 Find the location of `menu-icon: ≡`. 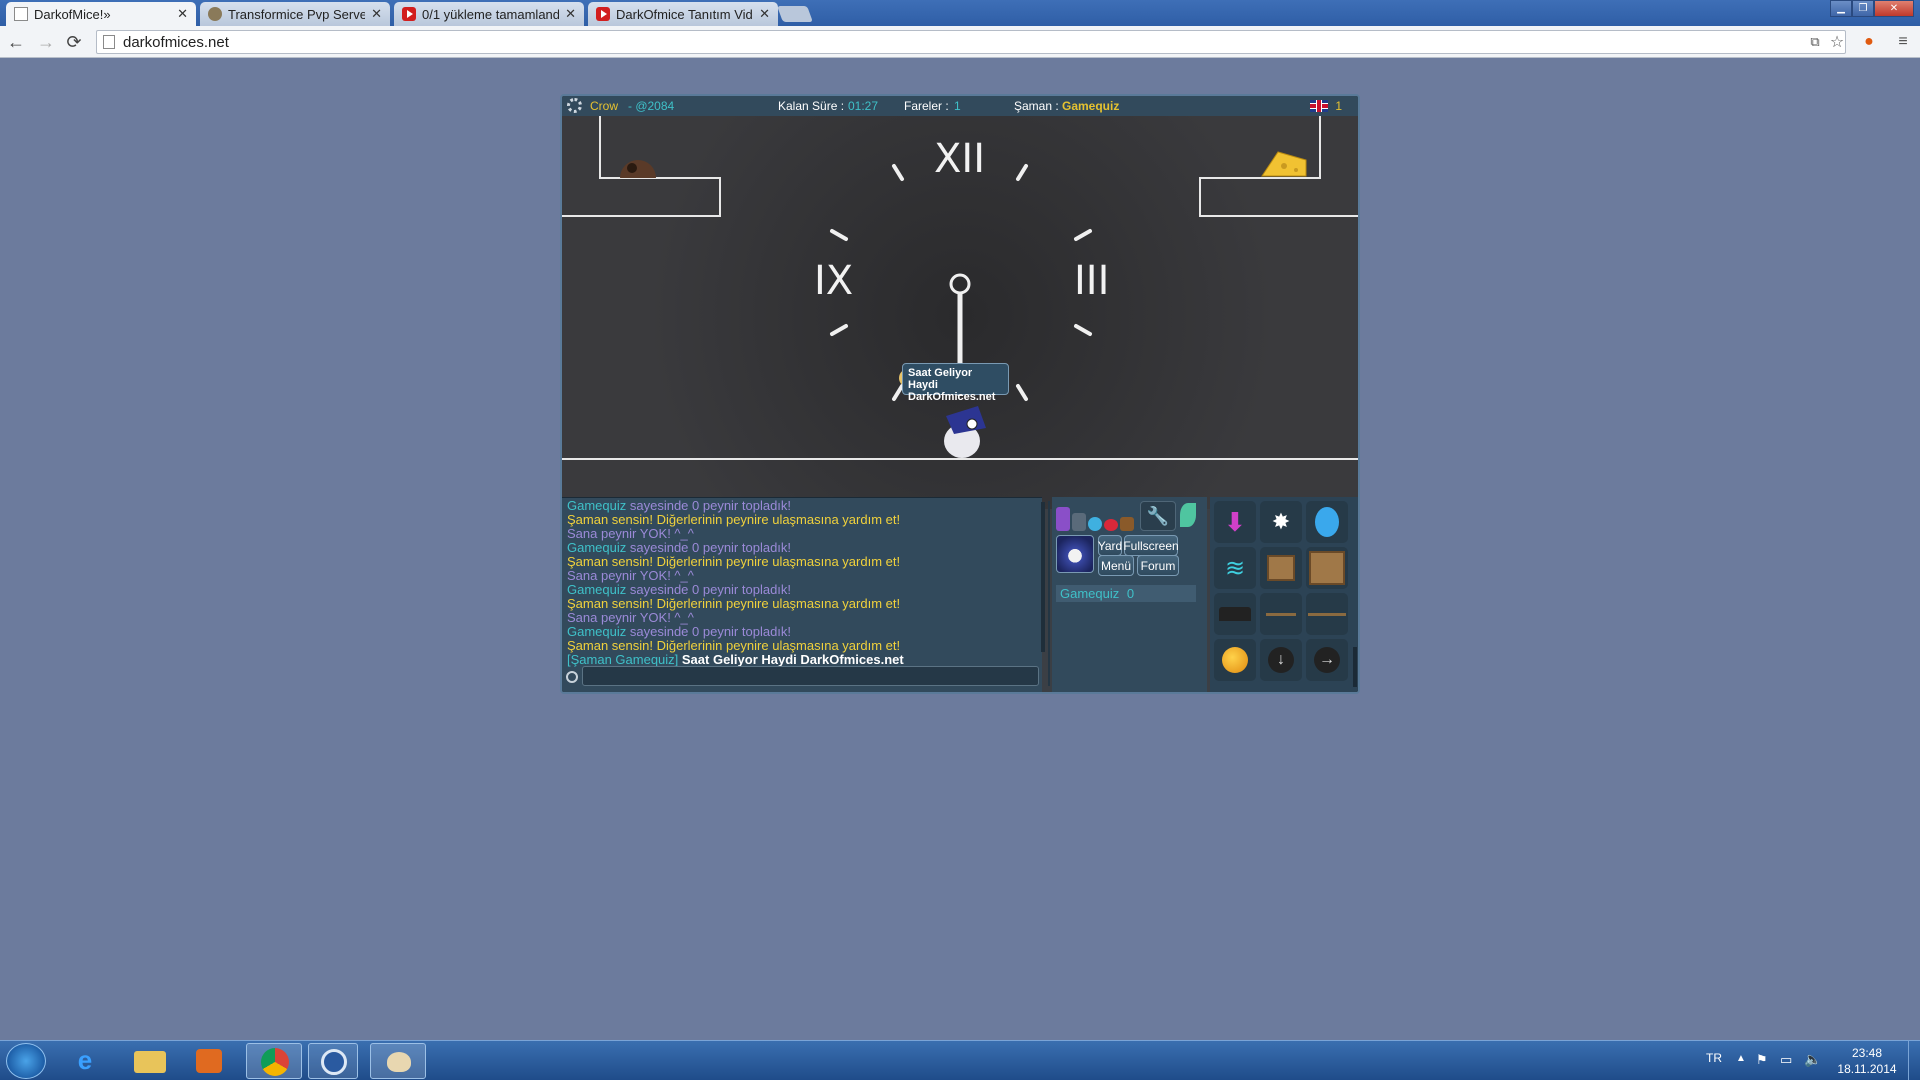

menu-icon: ≡ is located at coordinates (1903, 42).